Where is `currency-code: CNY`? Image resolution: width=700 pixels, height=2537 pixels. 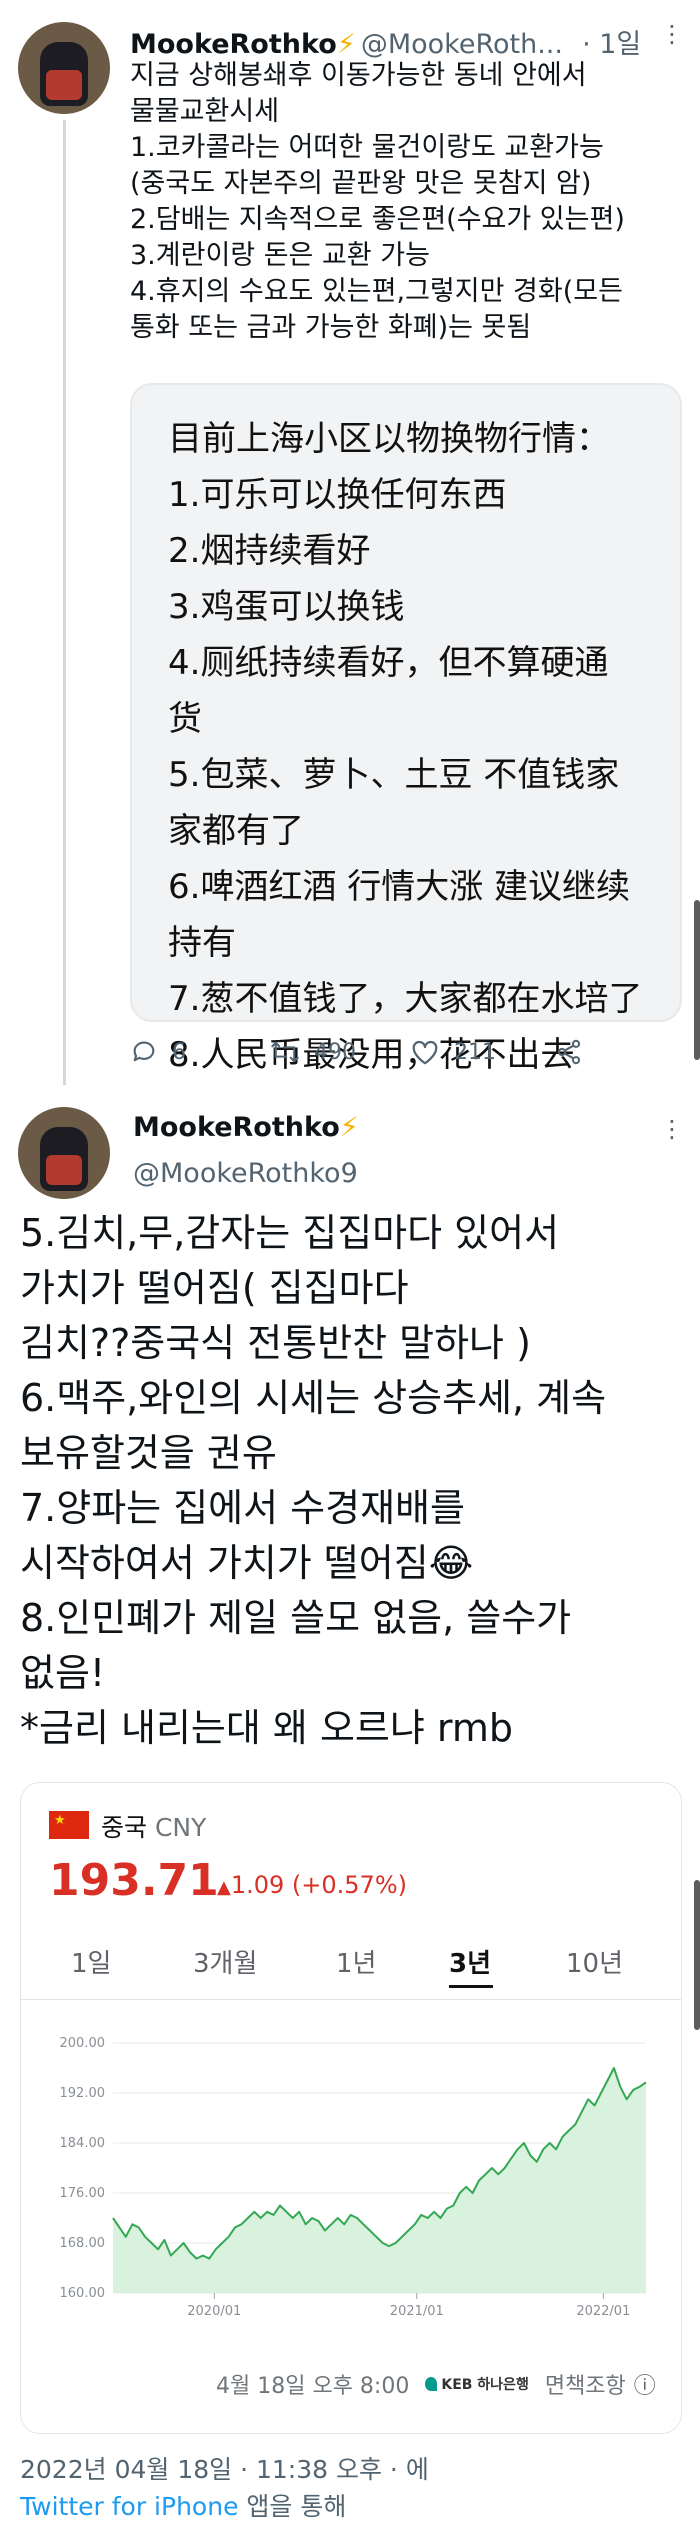
currency-code: CNY is located at coordinates (180, 1827).